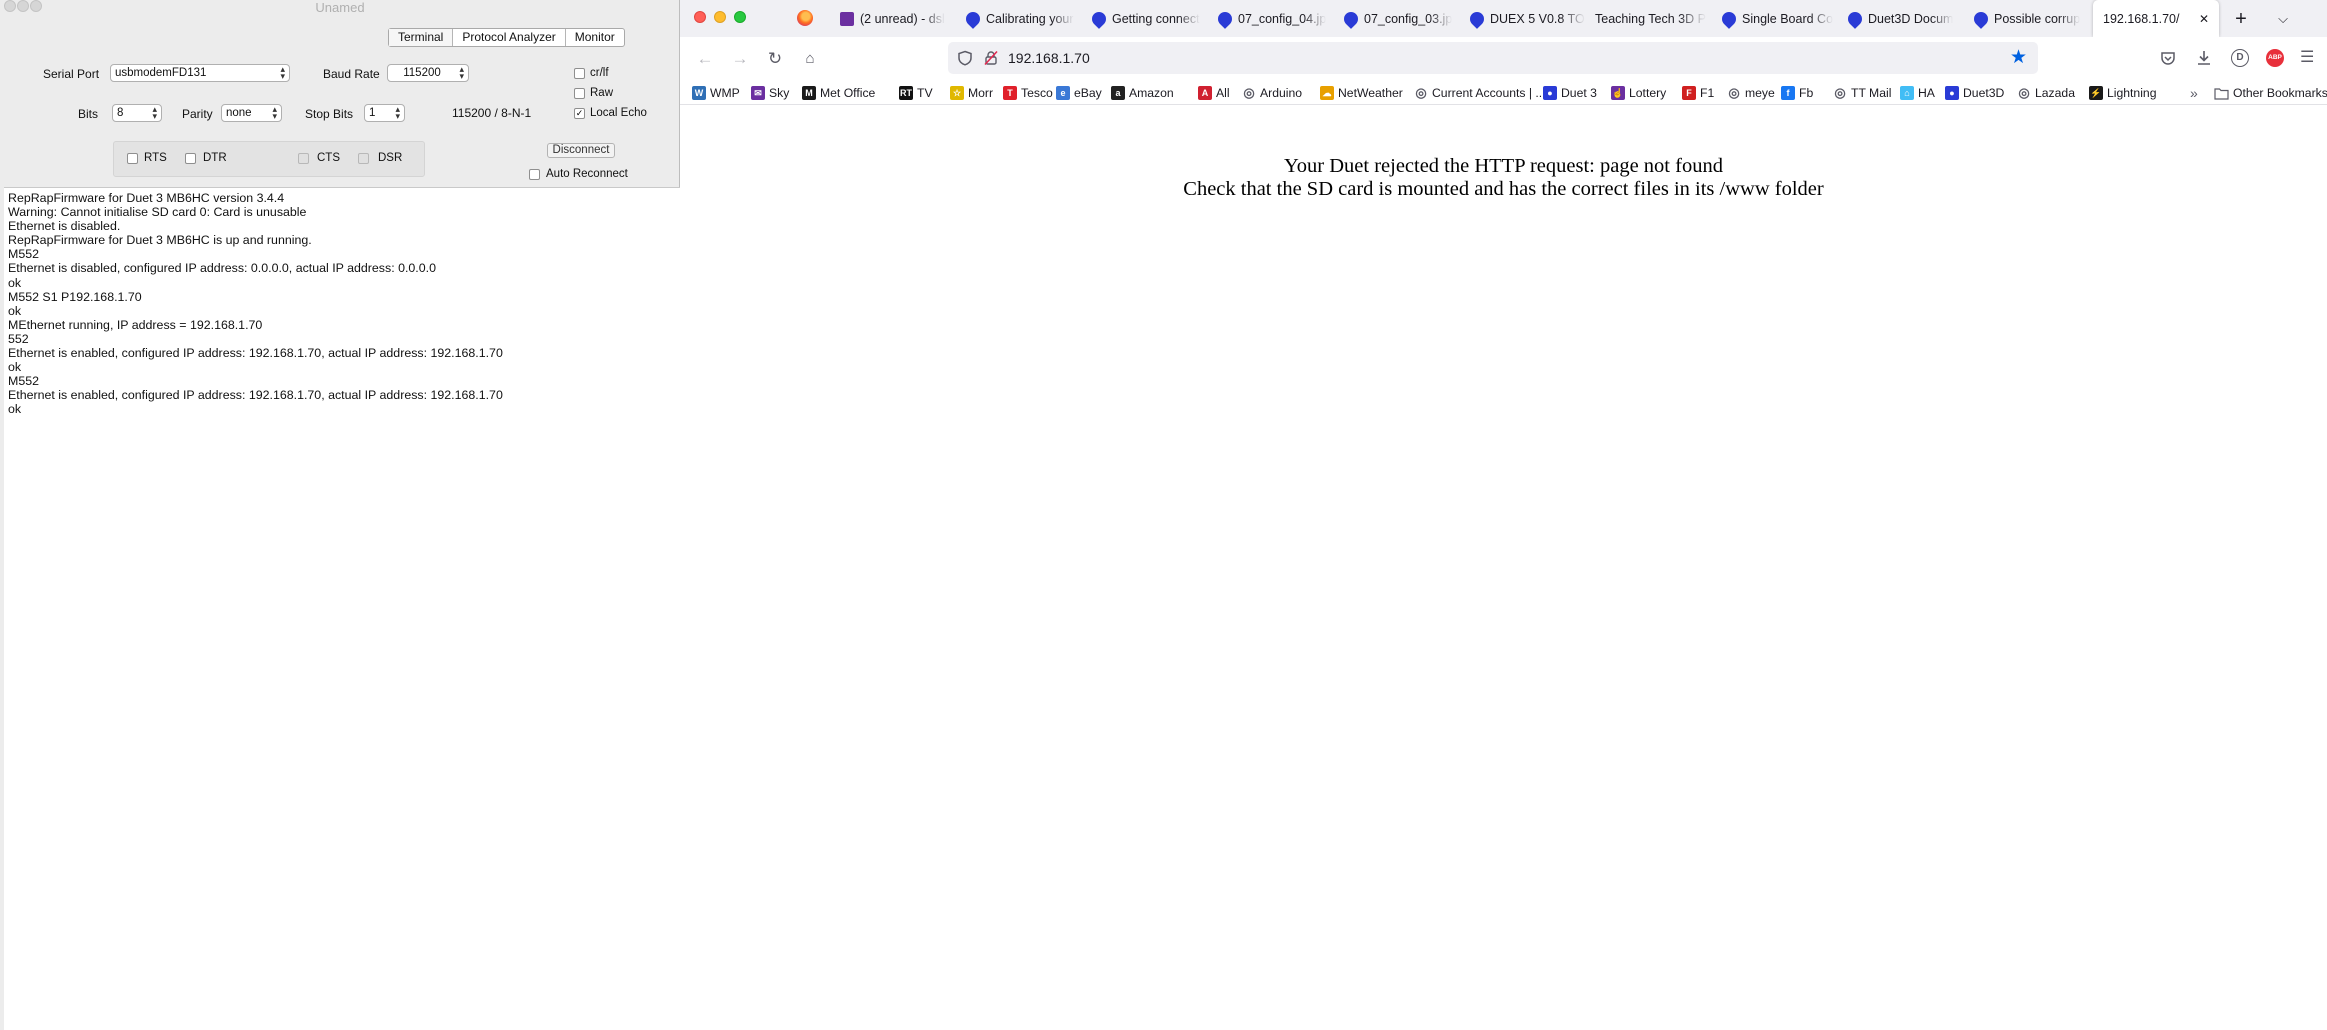 The image size is (2327, 1030). Describe the element at coordinates (2204, 58) in the screenshot. I see `downloads-icon` at that location.